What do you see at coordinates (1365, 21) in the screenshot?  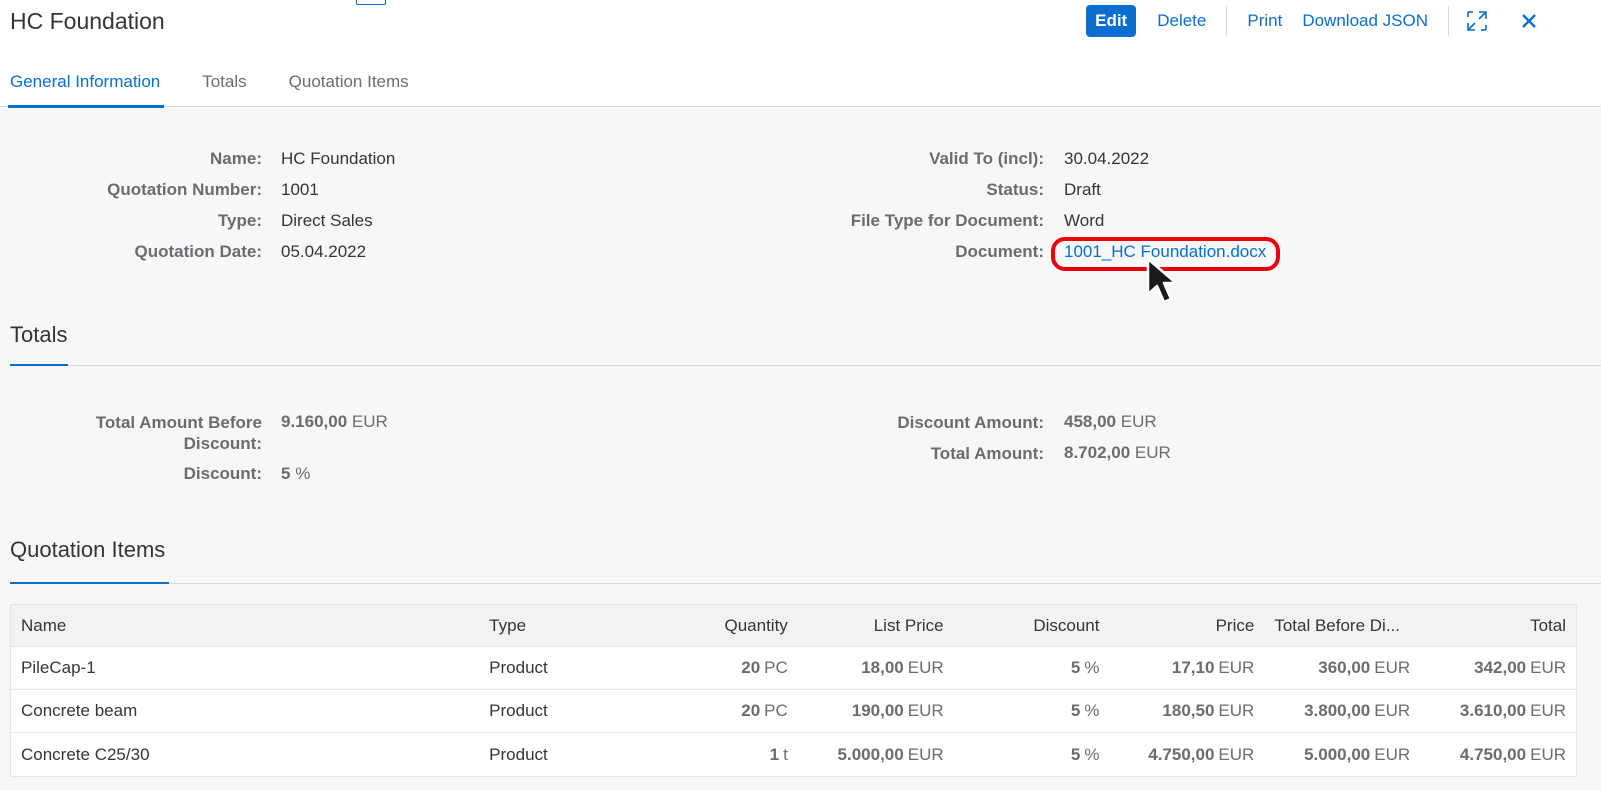 I see `download-json-button: Download JSON` at bounding box center [1365, 21].